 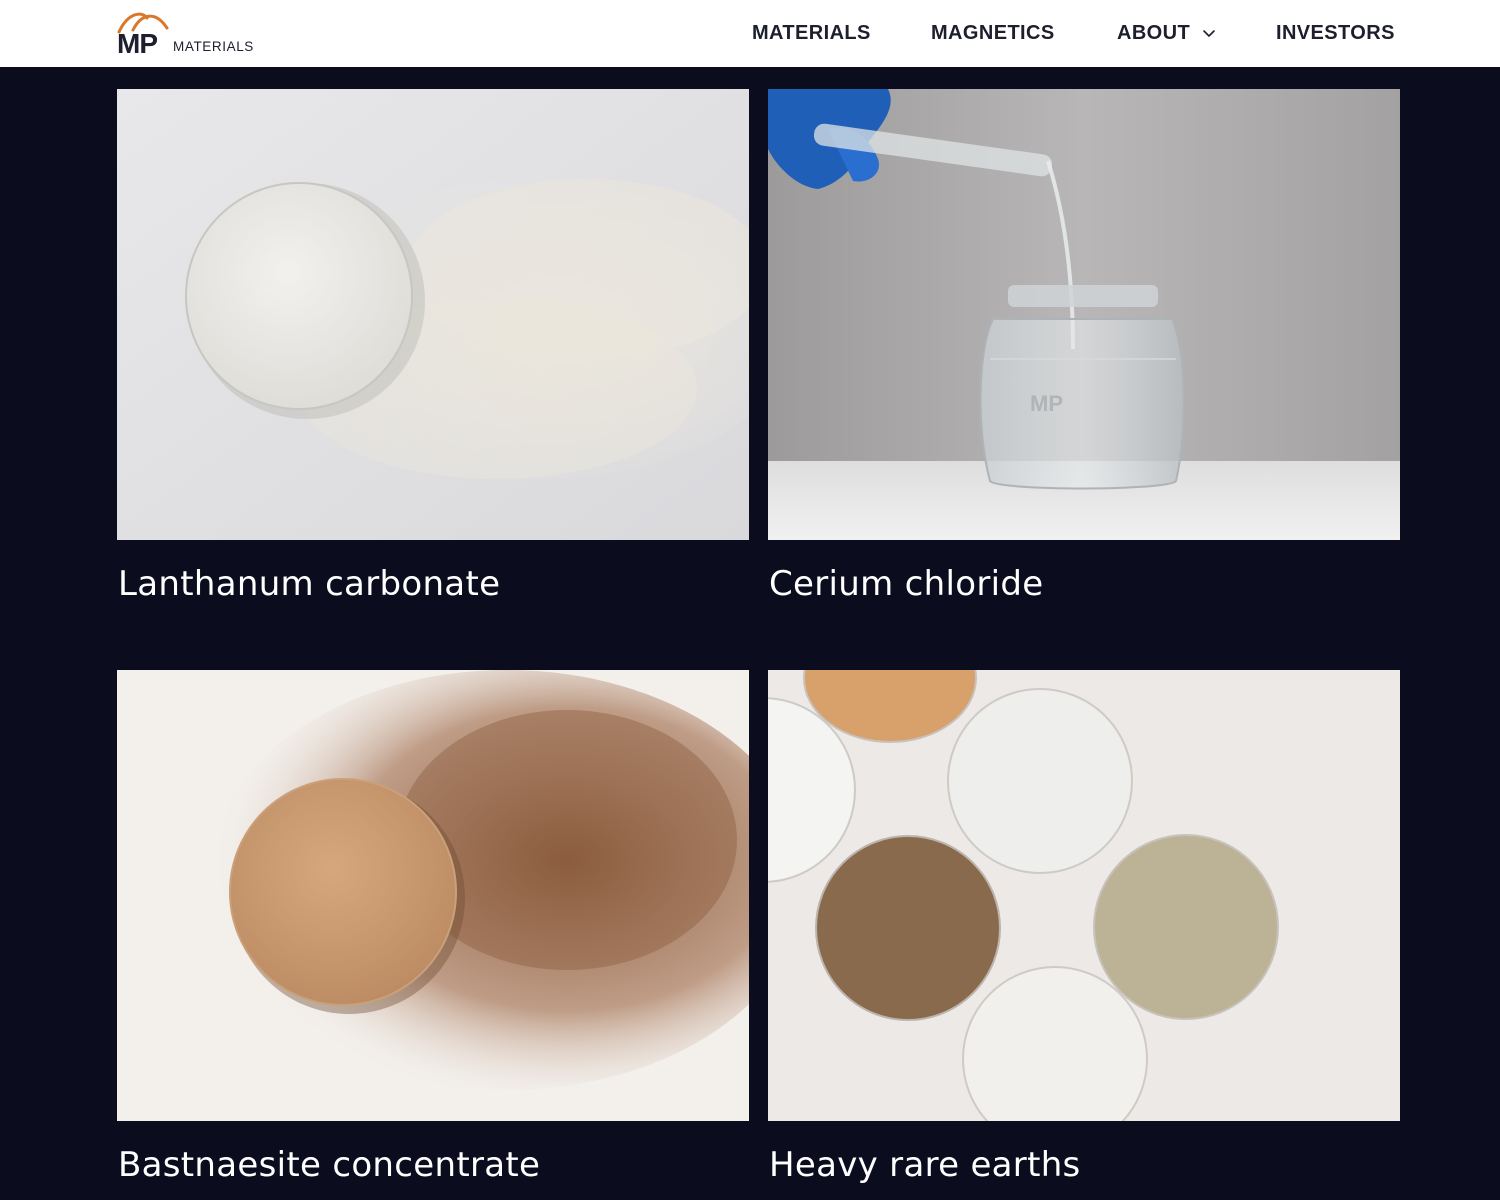 I want to click on nav-item-materials: MATERIALS, so click(x=811, y=33).